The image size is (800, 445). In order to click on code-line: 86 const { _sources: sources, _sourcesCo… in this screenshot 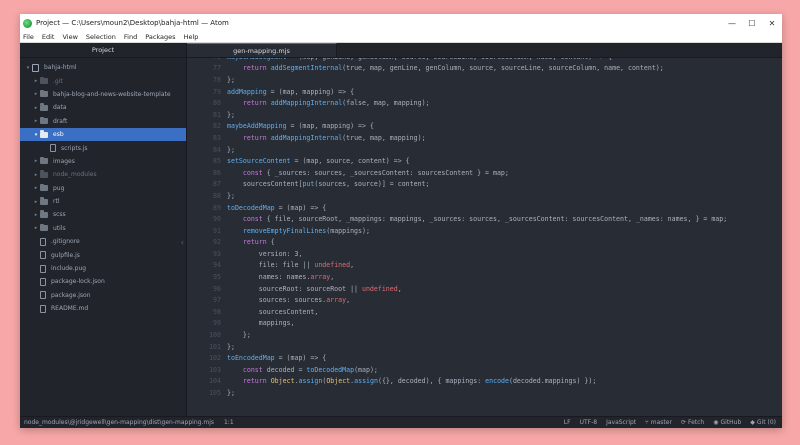, I will do `click(484, 173)`.